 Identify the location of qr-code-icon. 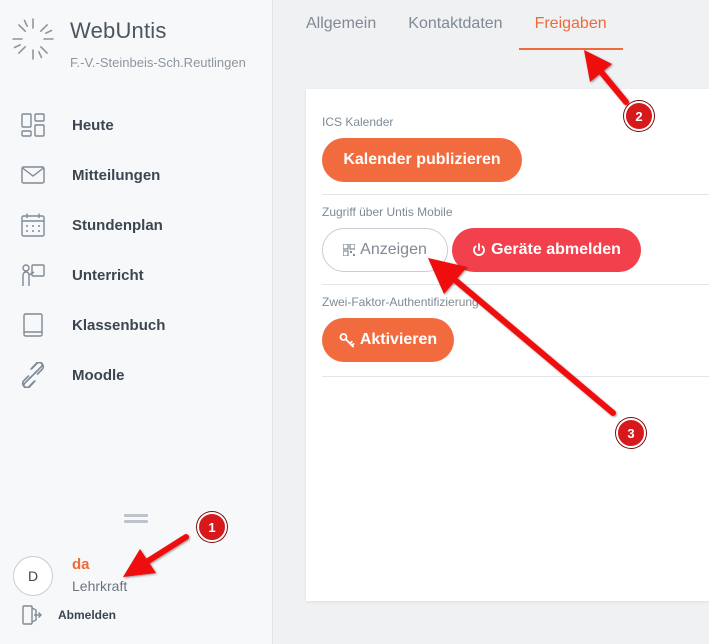
(349, 250).